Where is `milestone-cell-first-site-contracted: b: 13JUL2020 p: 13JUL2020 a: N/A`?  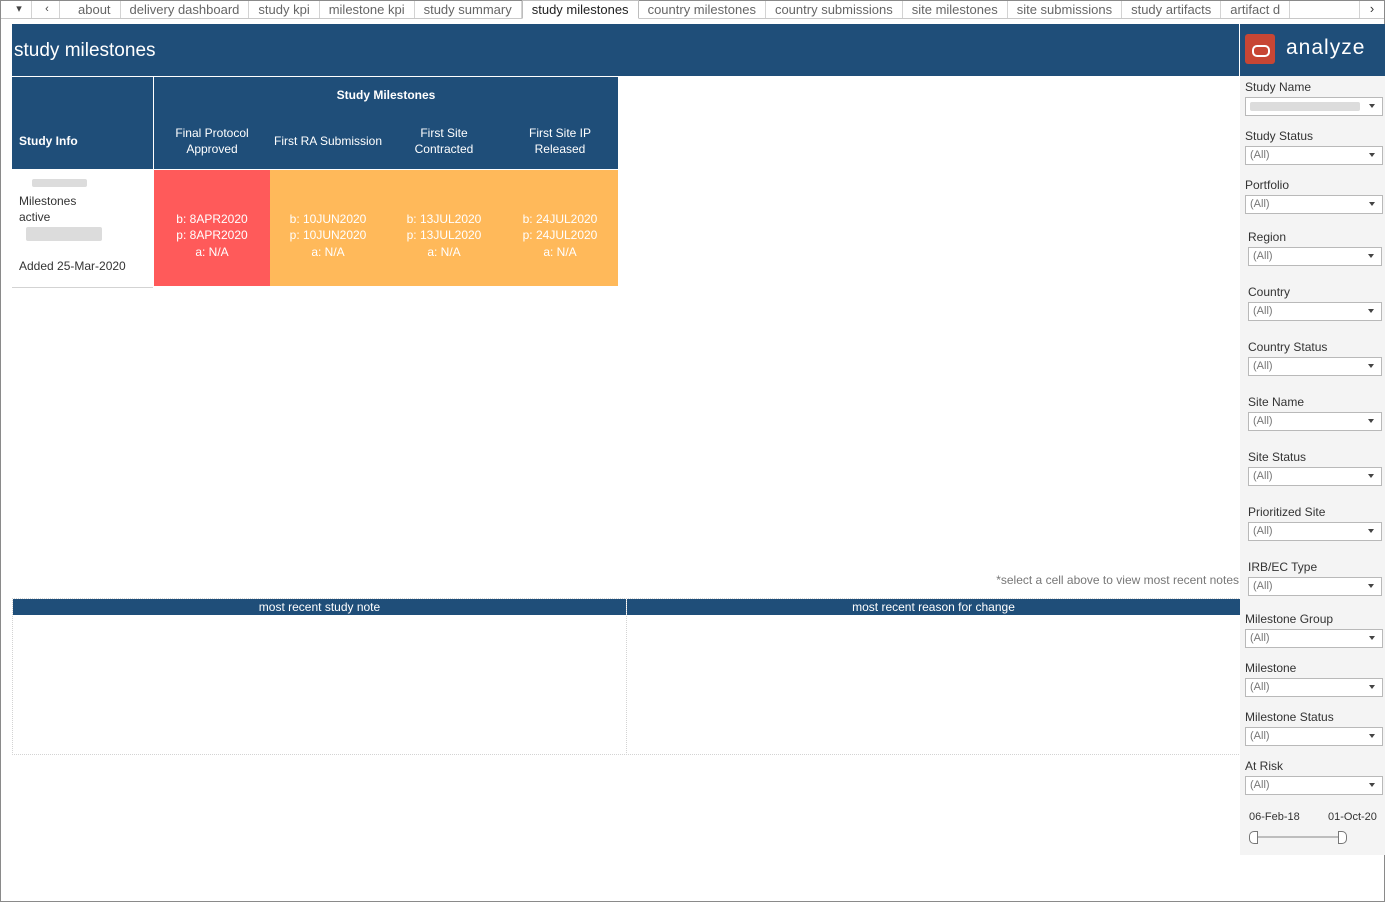
milestone-cell-first-site-contracted: b: 13JUL2020 p: 13JUL2020 a: N/A is located at coordinates (444, 228).